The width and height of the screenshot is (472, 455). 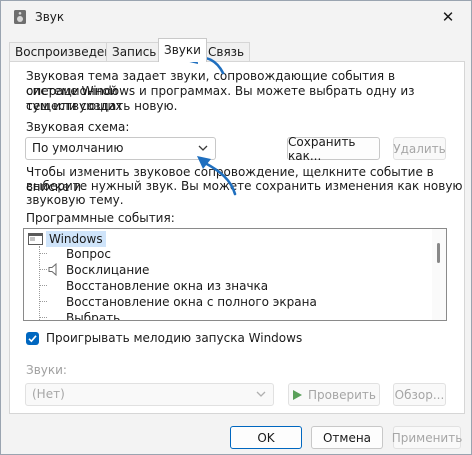 I want to click on sound-scheme-value: По умолчанию, so click(x=78, y=148).